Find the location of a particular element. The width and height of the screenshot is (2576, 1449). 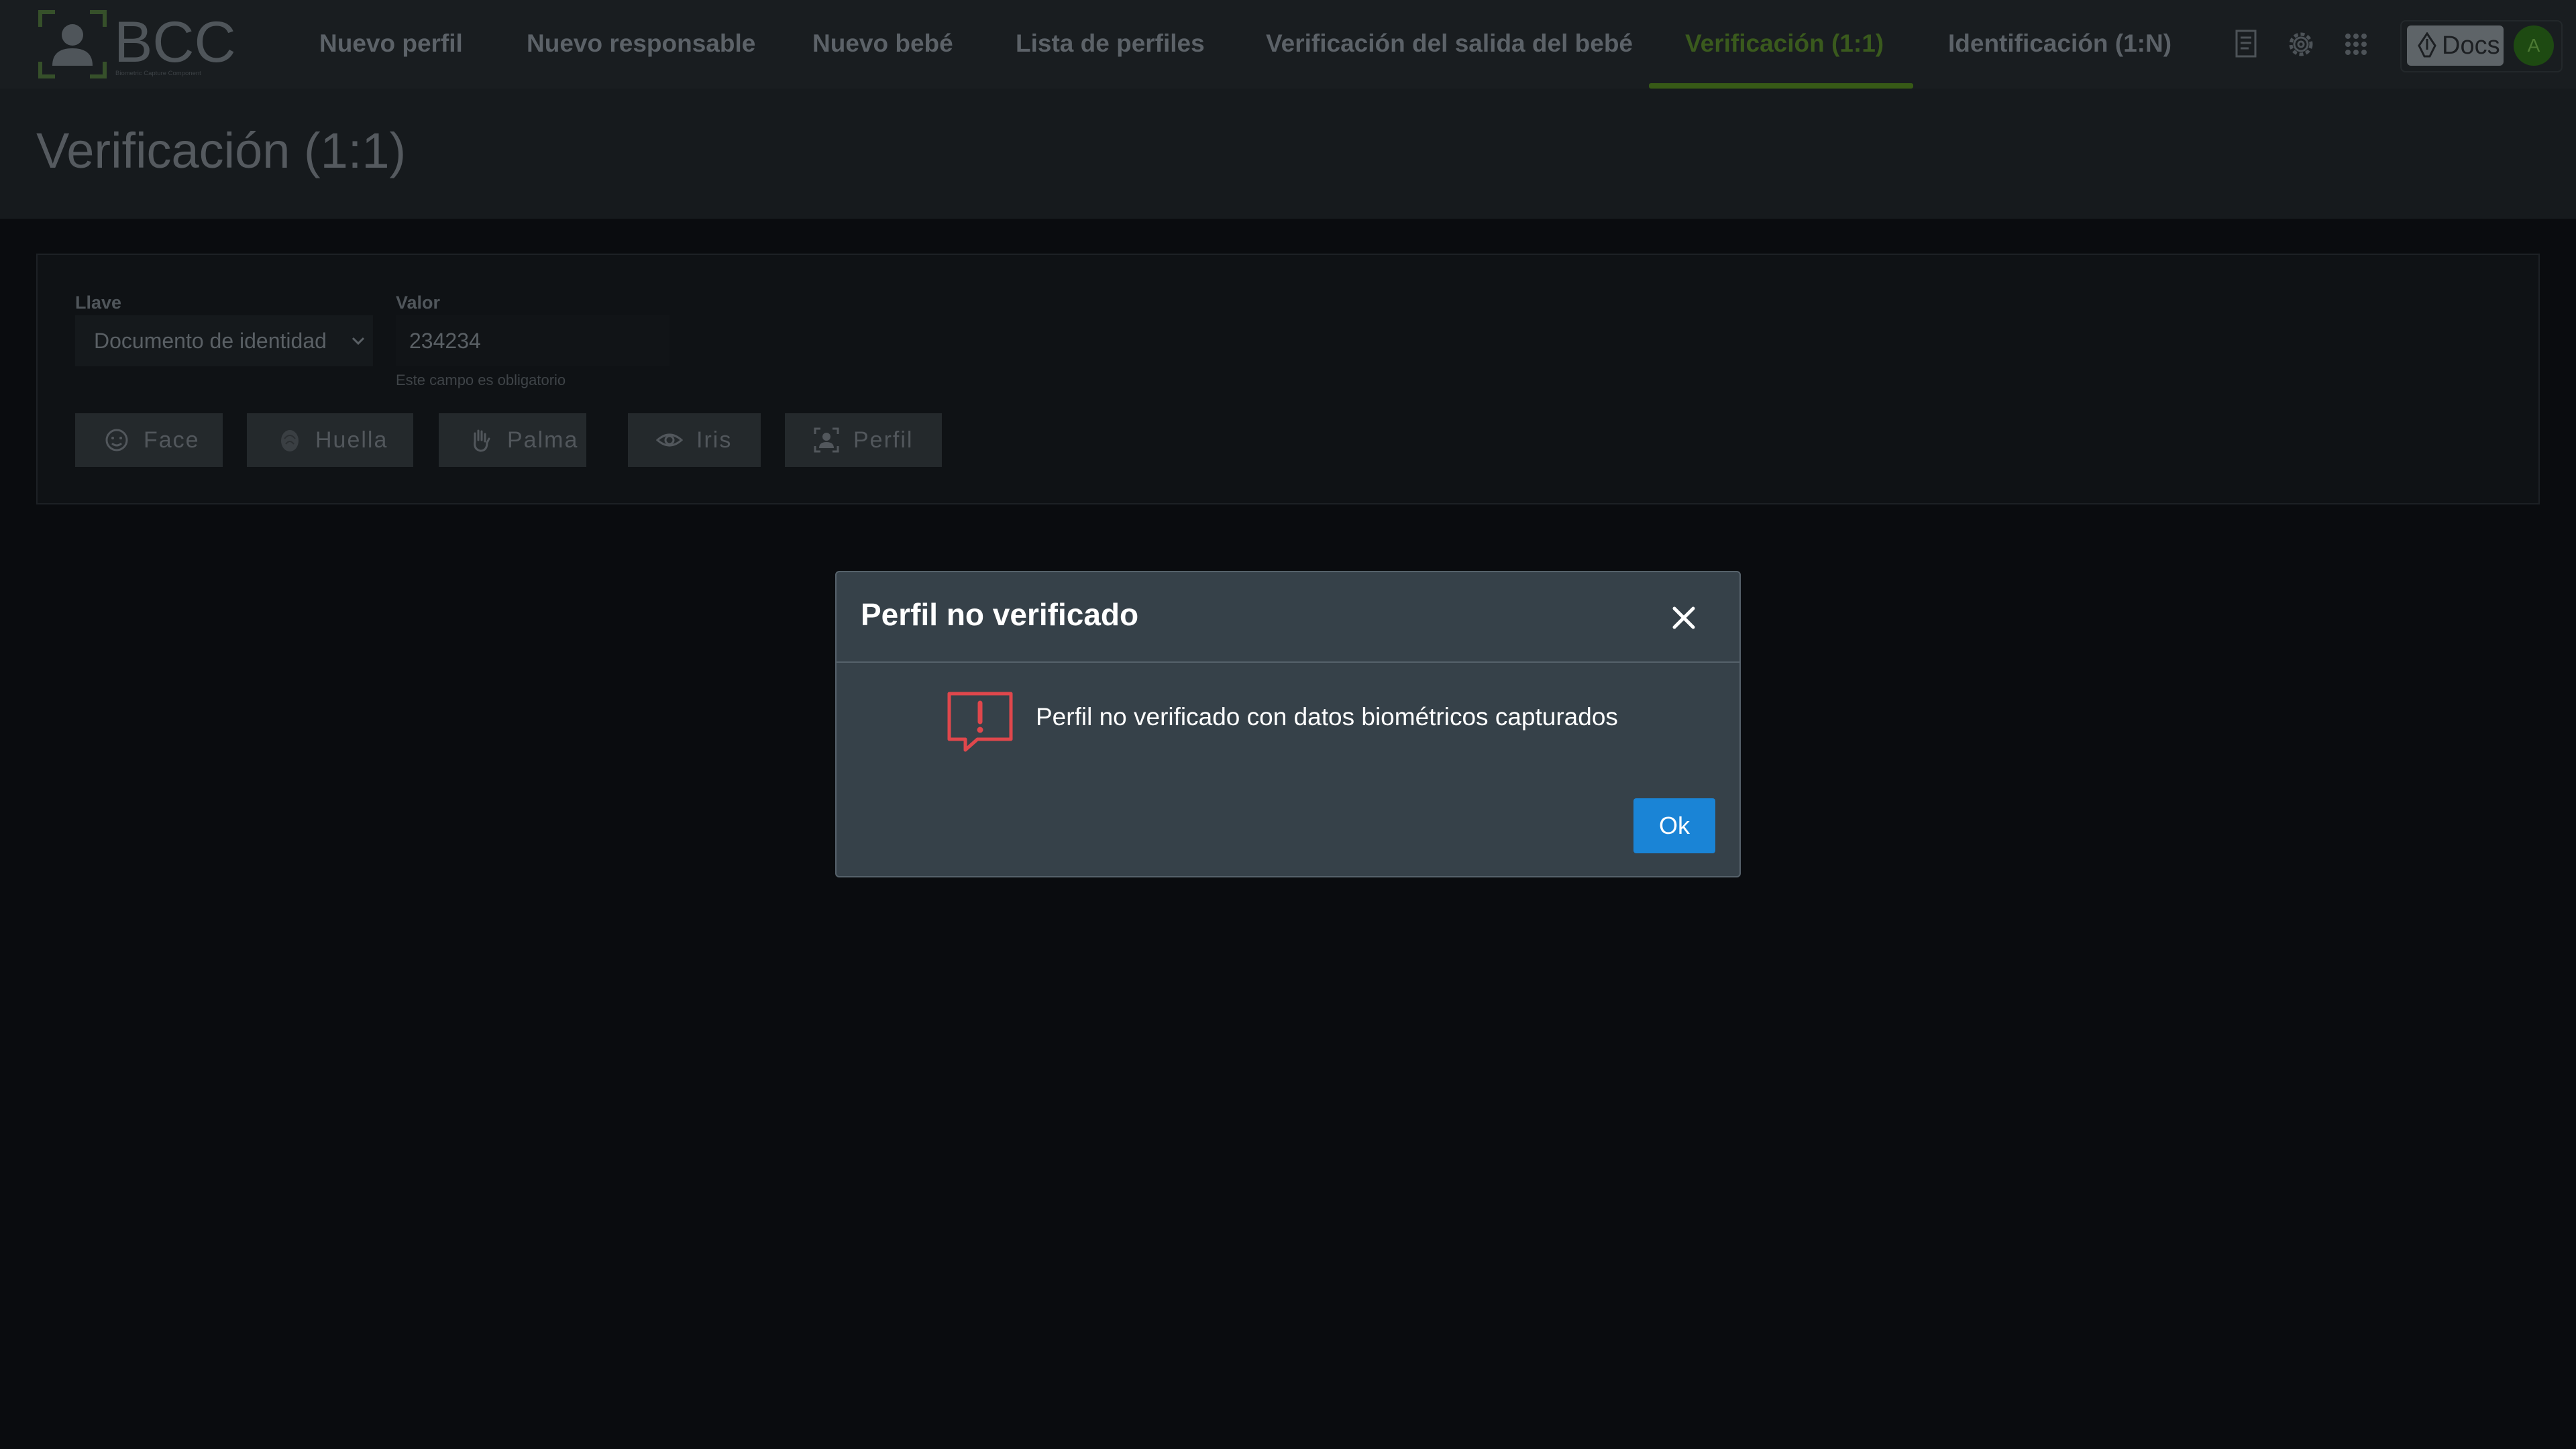

active-tab-indicator is located at coordinates (1781, 86).